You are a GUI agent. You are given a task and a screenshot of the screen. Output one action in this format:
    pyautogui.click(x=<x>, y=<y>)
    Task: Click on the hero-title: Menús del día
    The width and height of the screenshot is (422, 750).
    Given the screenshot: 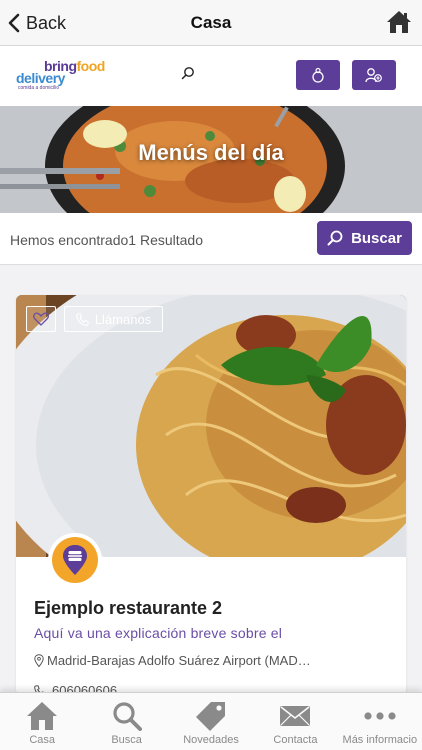 What is the action you would take?
    pyautogui.click(x=211, y=152)
    